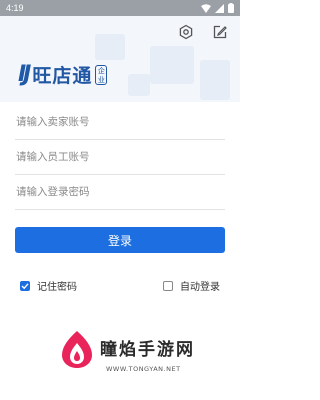 Image resolution: width=320 pixels, height=400 pixels. What do you see at coordinates (101, 74) in the screenshot?
I see `logo-badge: 企业` at bounding box center [101, 74].